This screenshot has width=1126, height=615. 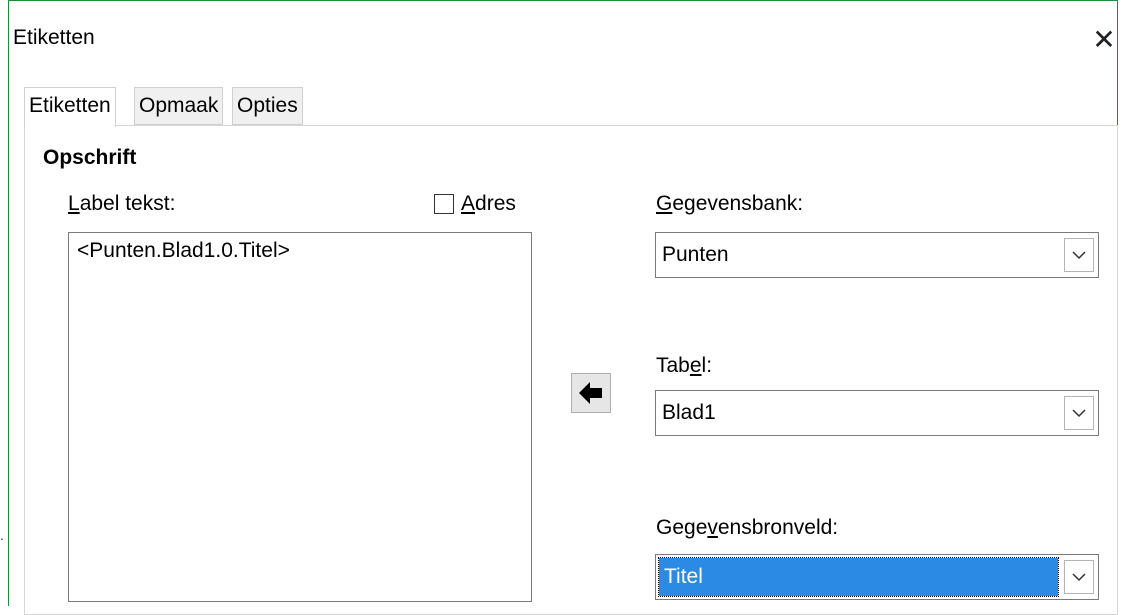 I want to click on table-select: Blad1, so click(x=877, y=413).